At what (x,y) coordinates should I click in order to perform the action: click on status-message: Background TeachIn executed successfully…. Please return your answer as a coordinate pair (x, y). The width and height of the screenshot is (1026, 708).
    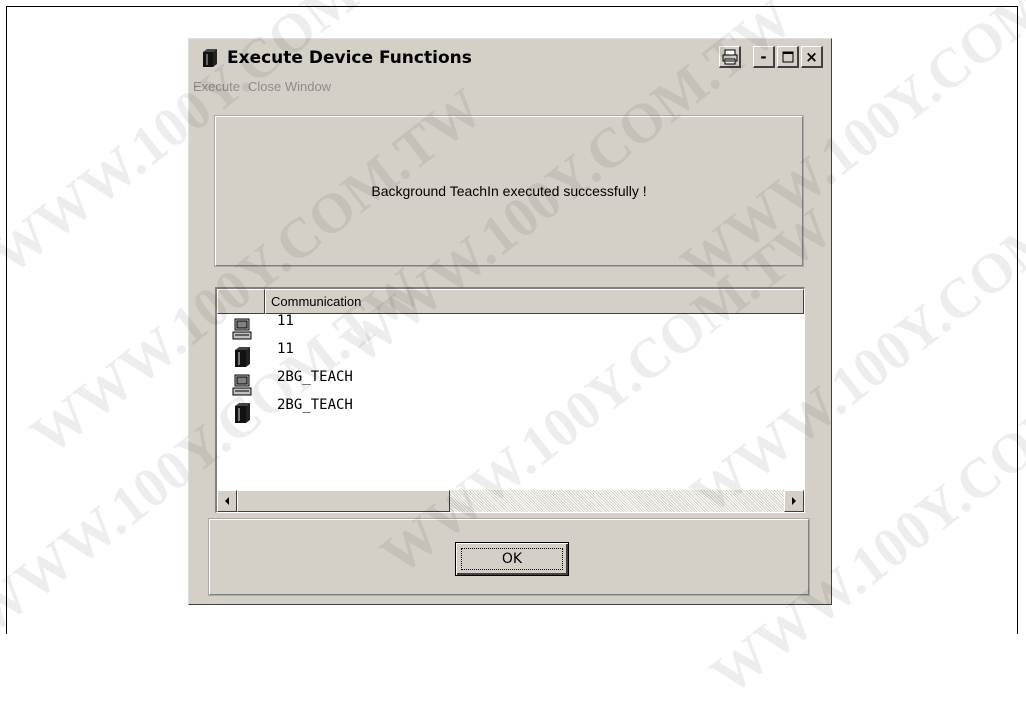
    Looking at the image, I should click on (509, 191).